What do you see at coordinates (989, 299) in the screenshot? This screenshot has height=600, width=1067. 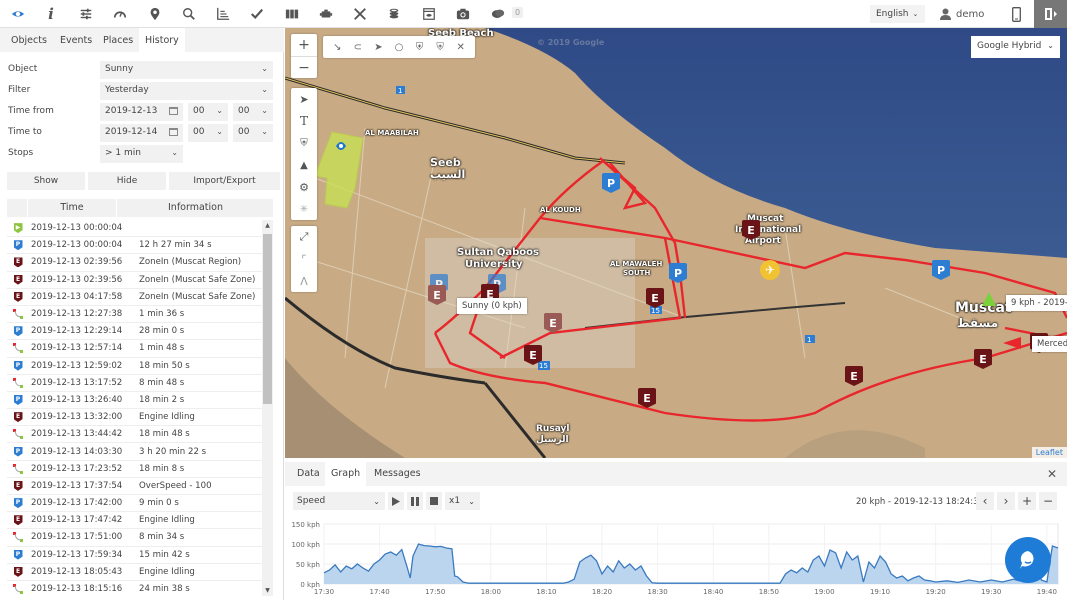 I see `route-start-flag-icon` at bounding box center [989, 299].